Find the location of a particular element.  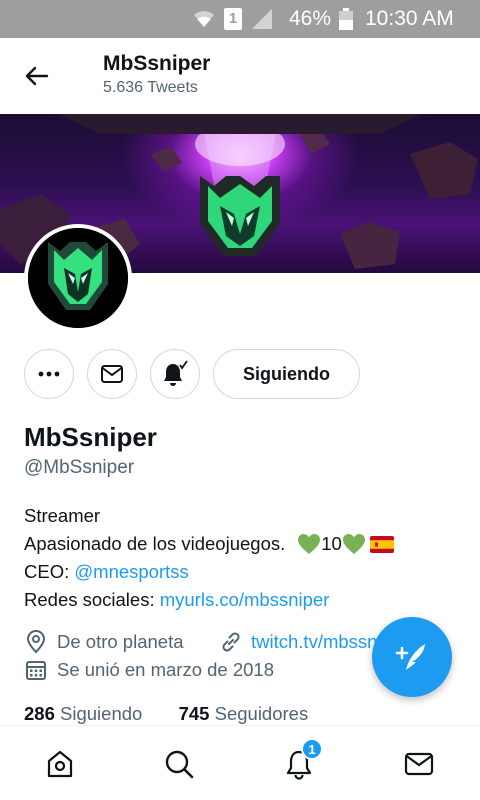

location: De otro planeta is located at coordinates (104, 642).